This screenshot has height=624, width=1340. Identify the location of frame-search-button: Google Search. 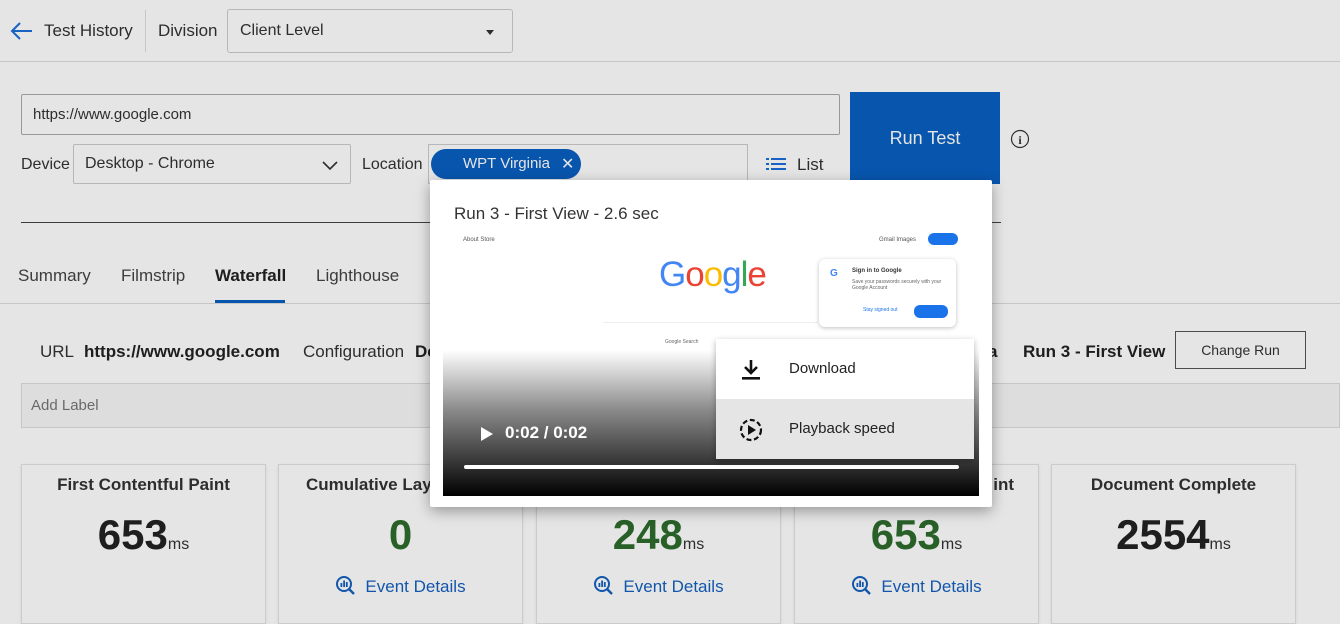
(682, 342).